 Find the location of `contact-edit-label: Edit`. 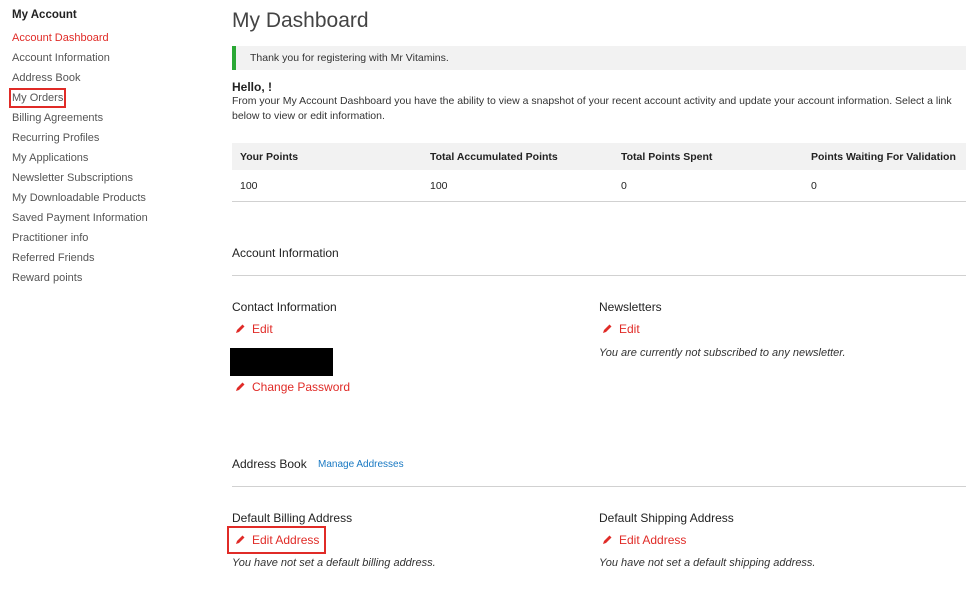

contact-edit-label: Edit is located at coordinates (262, 329).